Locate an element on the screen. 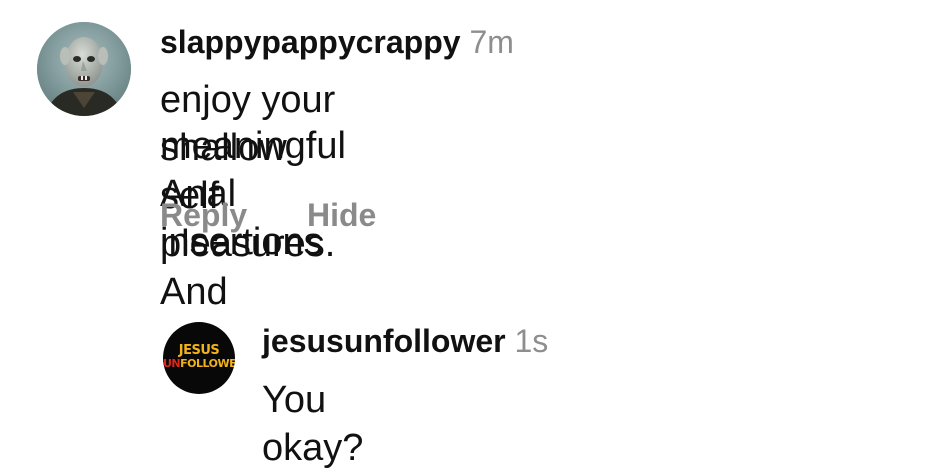  comment-username-row: slappypappycrappy 7m is located at coordinates (337, 42).